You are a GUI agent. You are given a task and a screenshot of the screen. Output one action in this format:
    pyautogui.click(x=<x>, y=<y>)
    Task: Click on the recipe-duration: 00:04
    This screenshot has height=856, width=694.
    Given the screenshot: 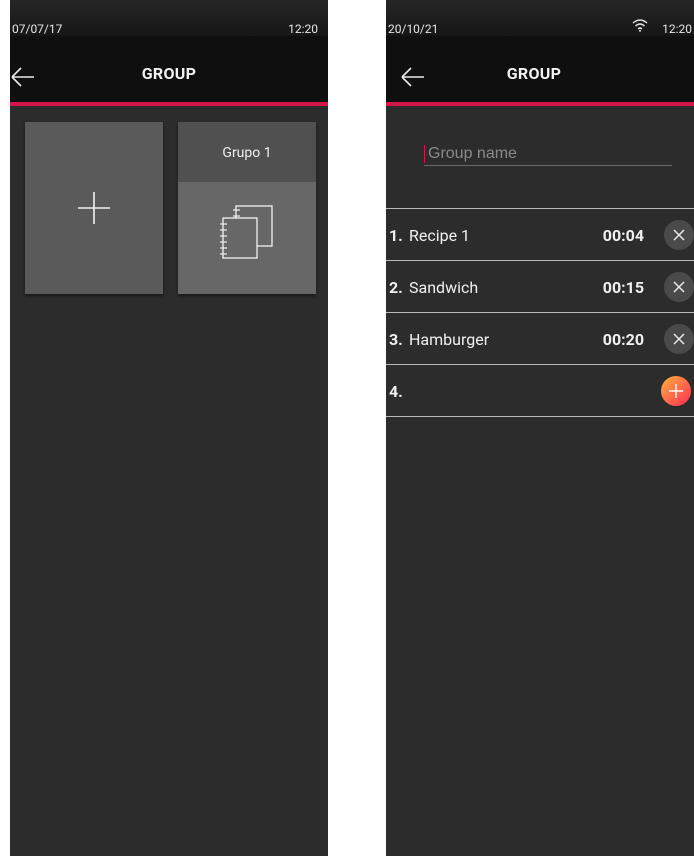 What is the action you would take?
    pyautogui.click(x=623, y=235)
    